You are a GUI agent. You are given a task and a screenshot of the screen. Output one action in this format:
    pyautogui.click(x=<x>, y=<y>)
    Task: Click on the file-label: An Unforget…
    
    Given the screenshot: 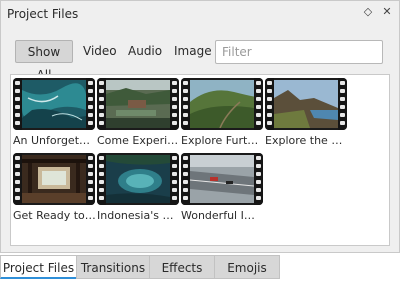 What is the action you would take?
    pyautogui.click(x=52, y=140)
    